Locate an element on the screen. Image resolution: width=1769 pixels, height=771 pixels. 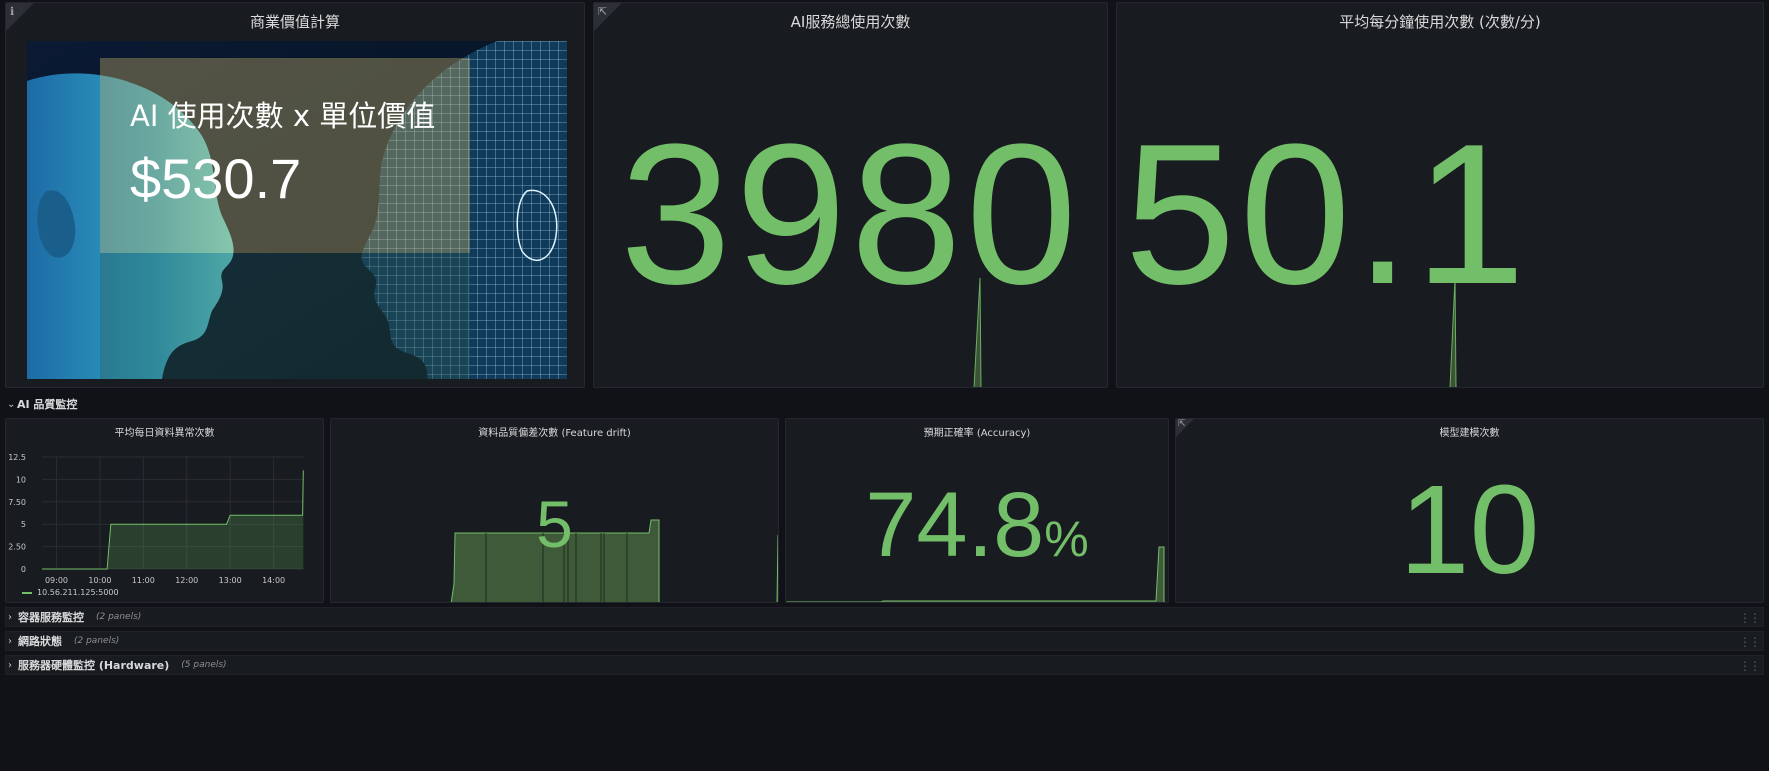
y-tick-label: 2.50 is located at coordinates (17, 547).